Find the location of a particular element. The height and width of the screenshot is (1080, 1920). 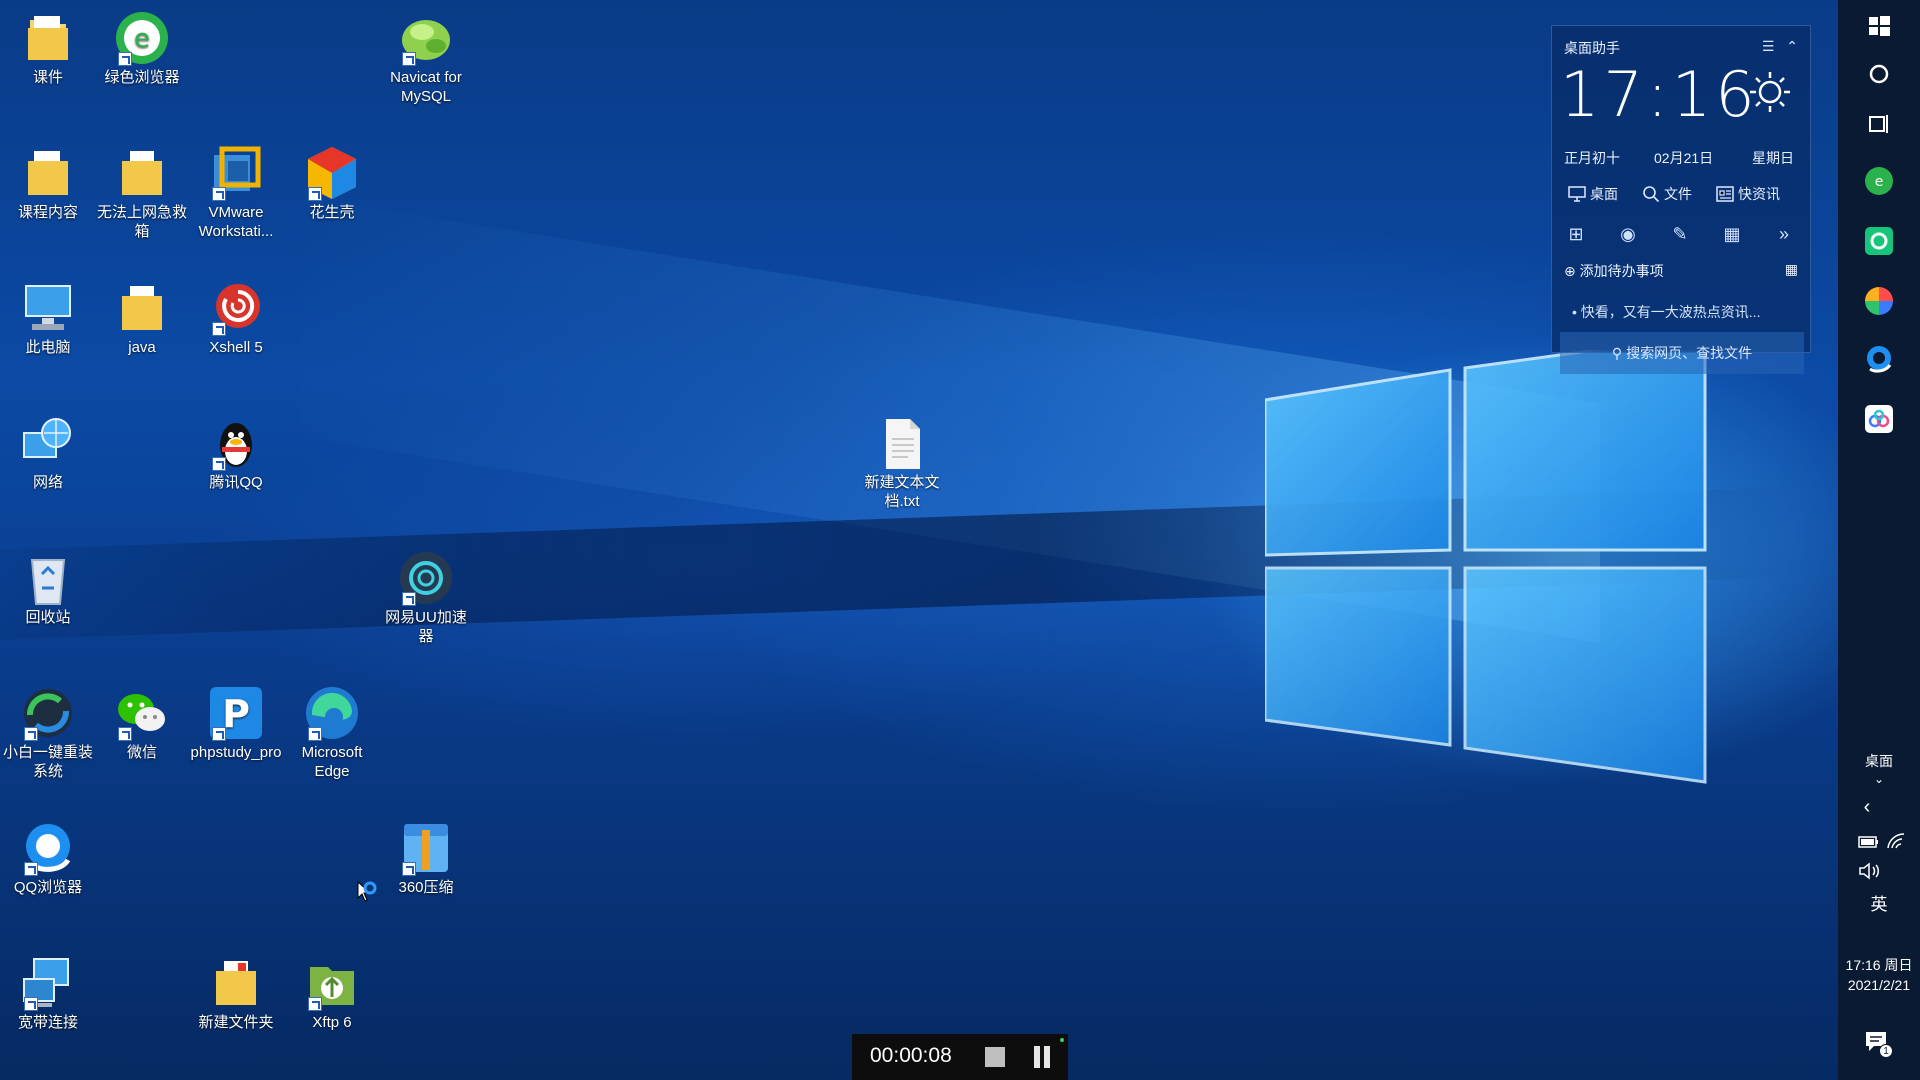

taskbar-green-browser: e is located at coordinates (1879, 182).